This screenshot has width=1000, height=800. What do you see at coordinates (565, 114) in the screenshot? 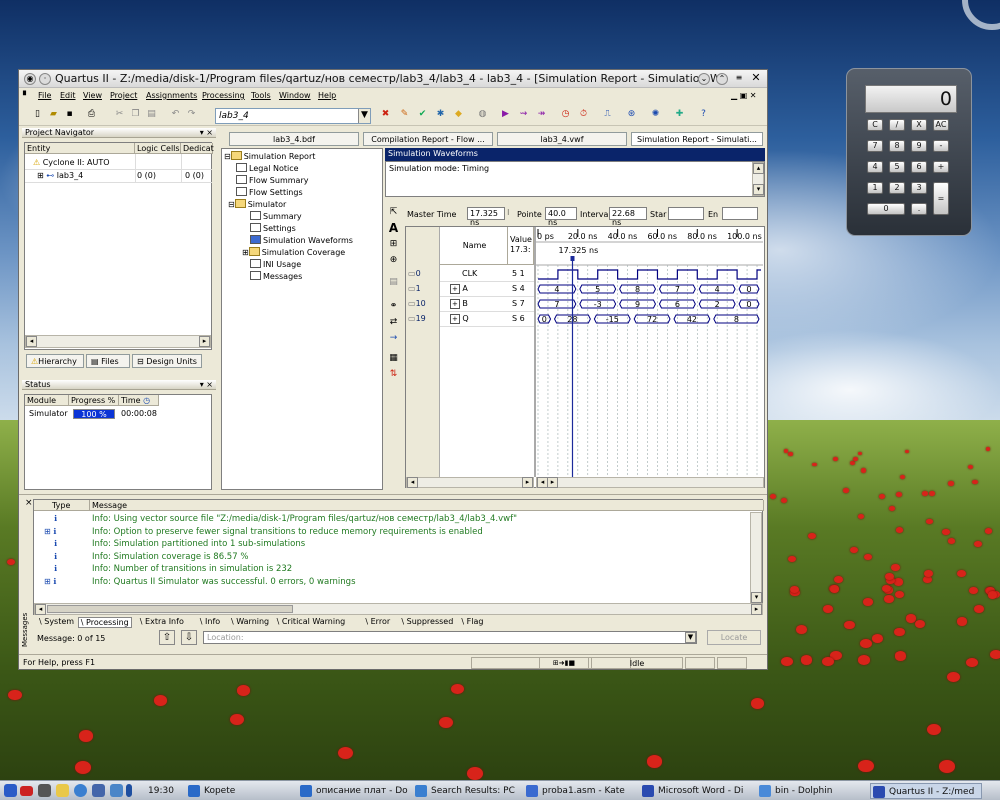
I see `timing-icon: ◷` at bounding box center [565, 114].